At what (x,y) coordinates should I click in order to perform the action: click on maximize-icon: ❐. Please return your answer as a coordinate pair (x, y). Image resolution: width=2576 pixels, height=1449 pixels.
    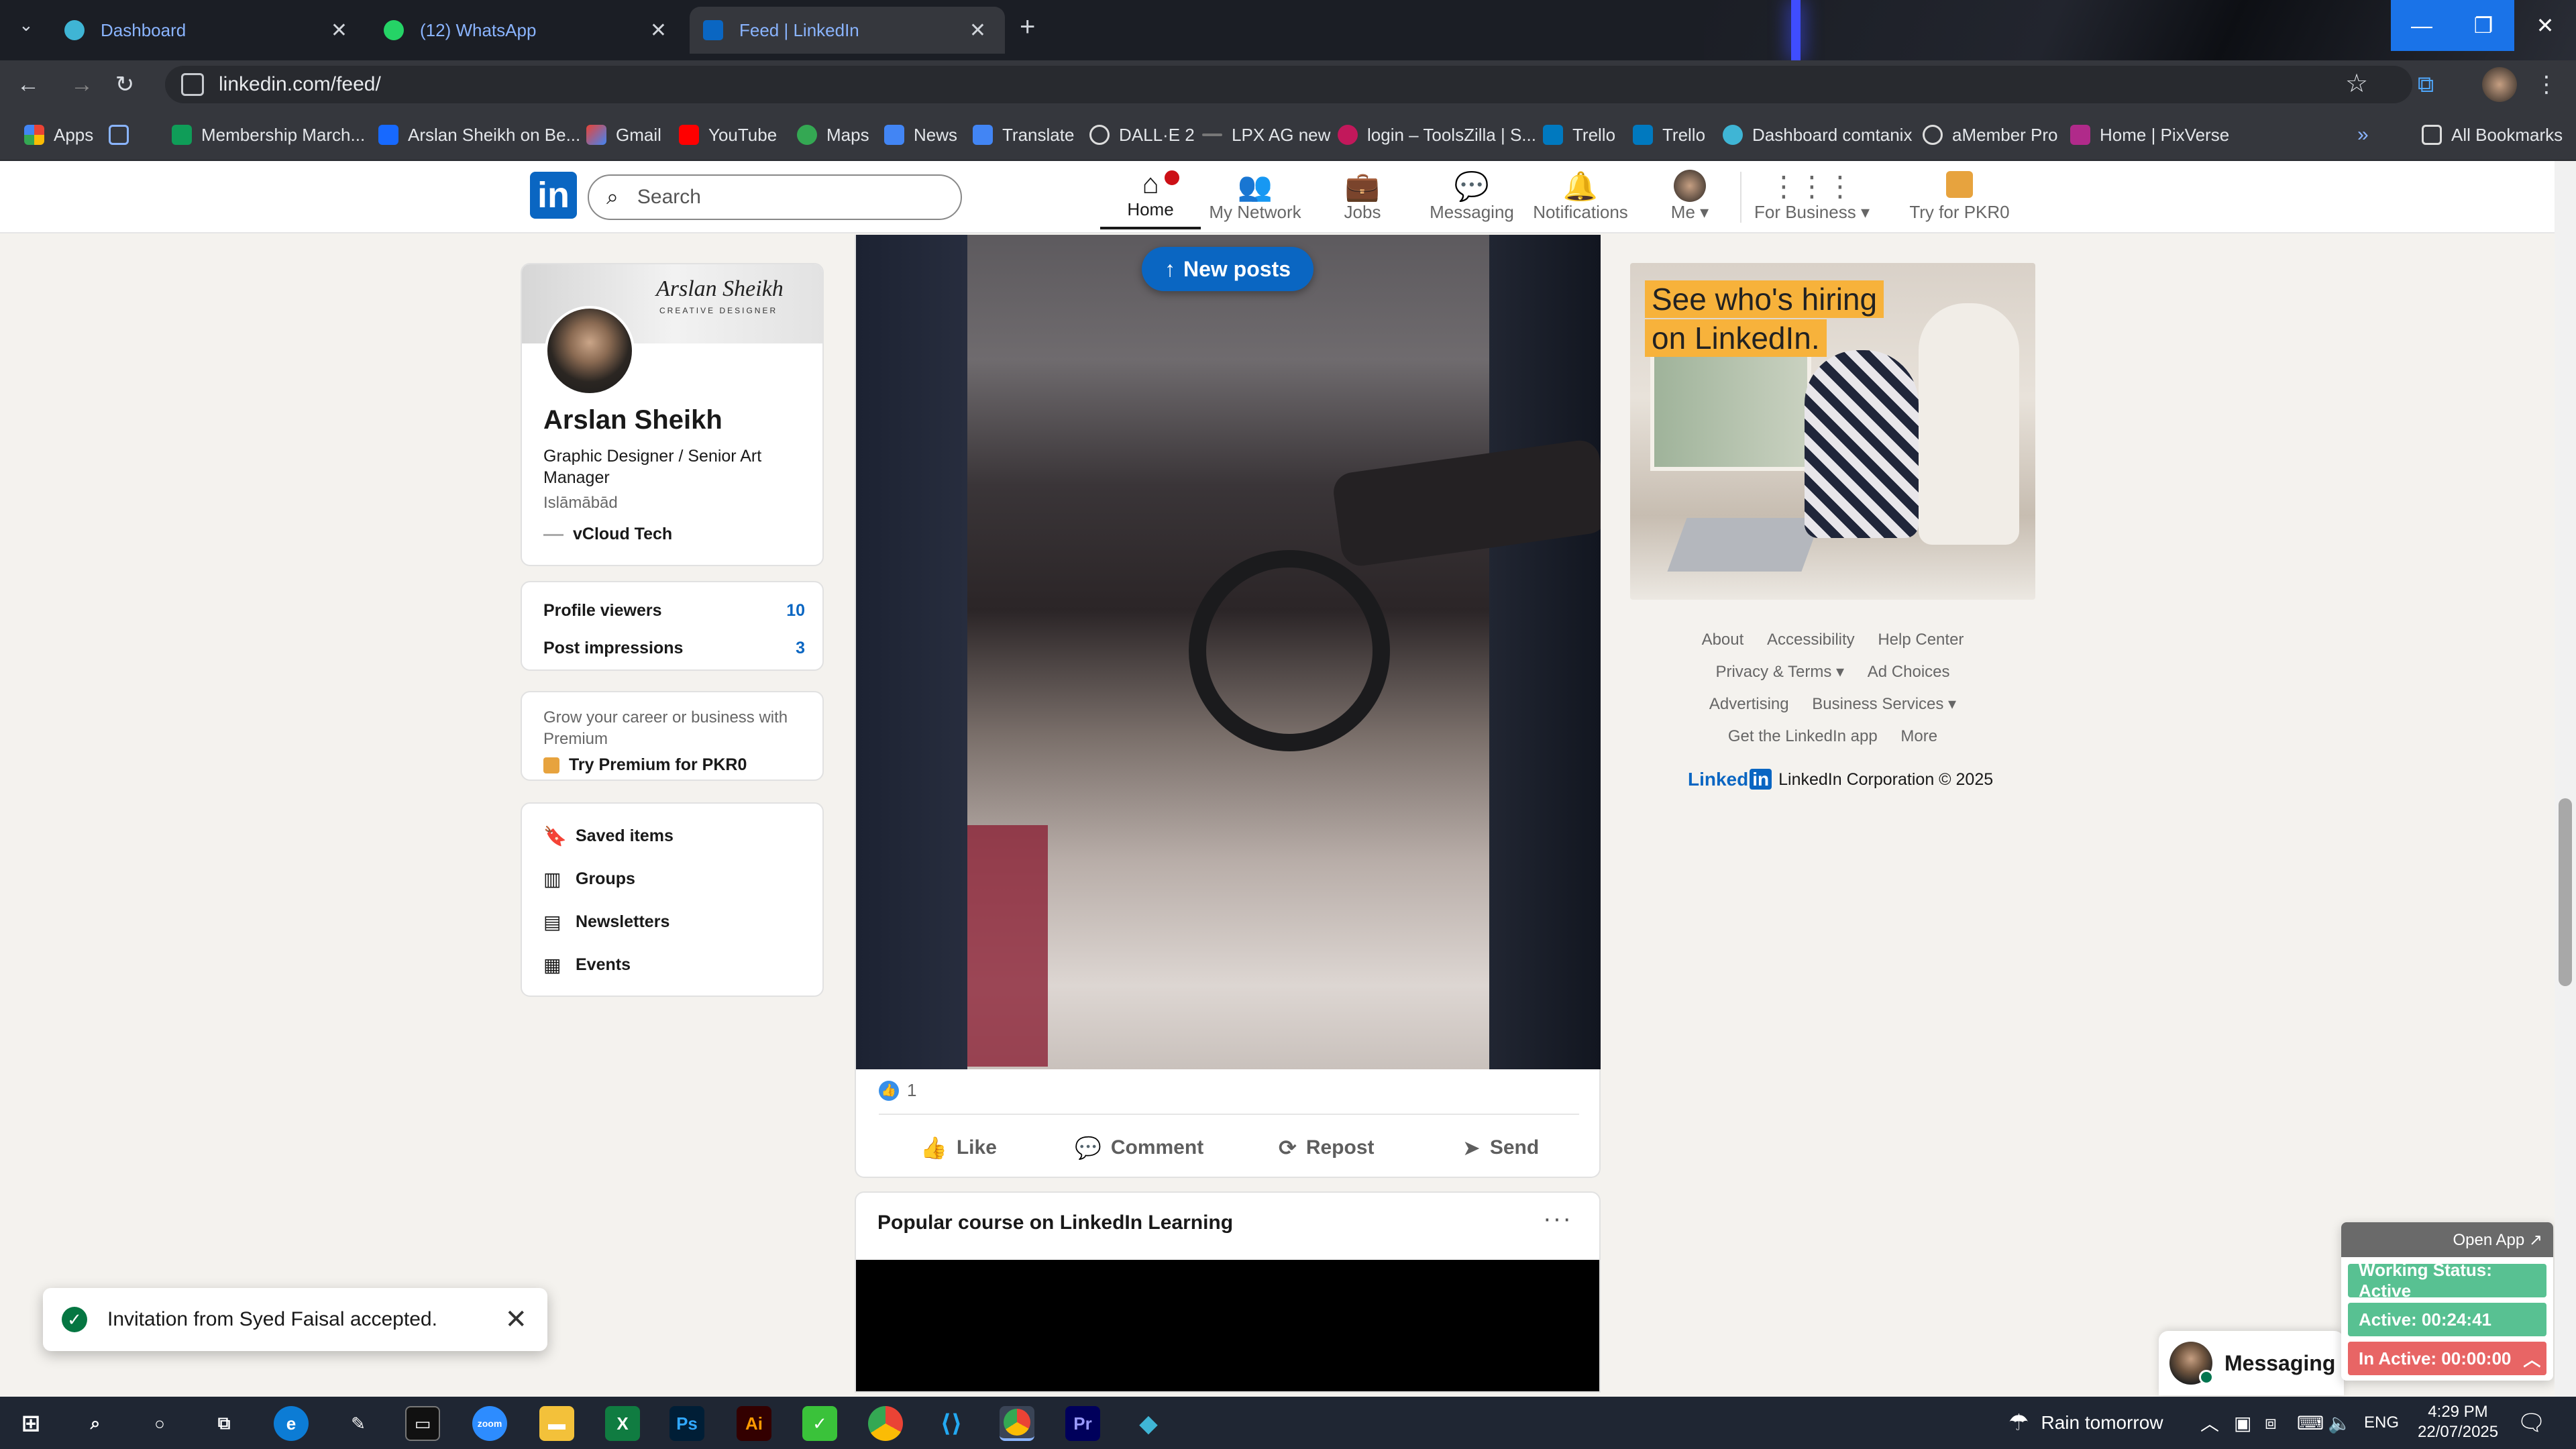
    Looking at the image, I should click on (2483, 25).